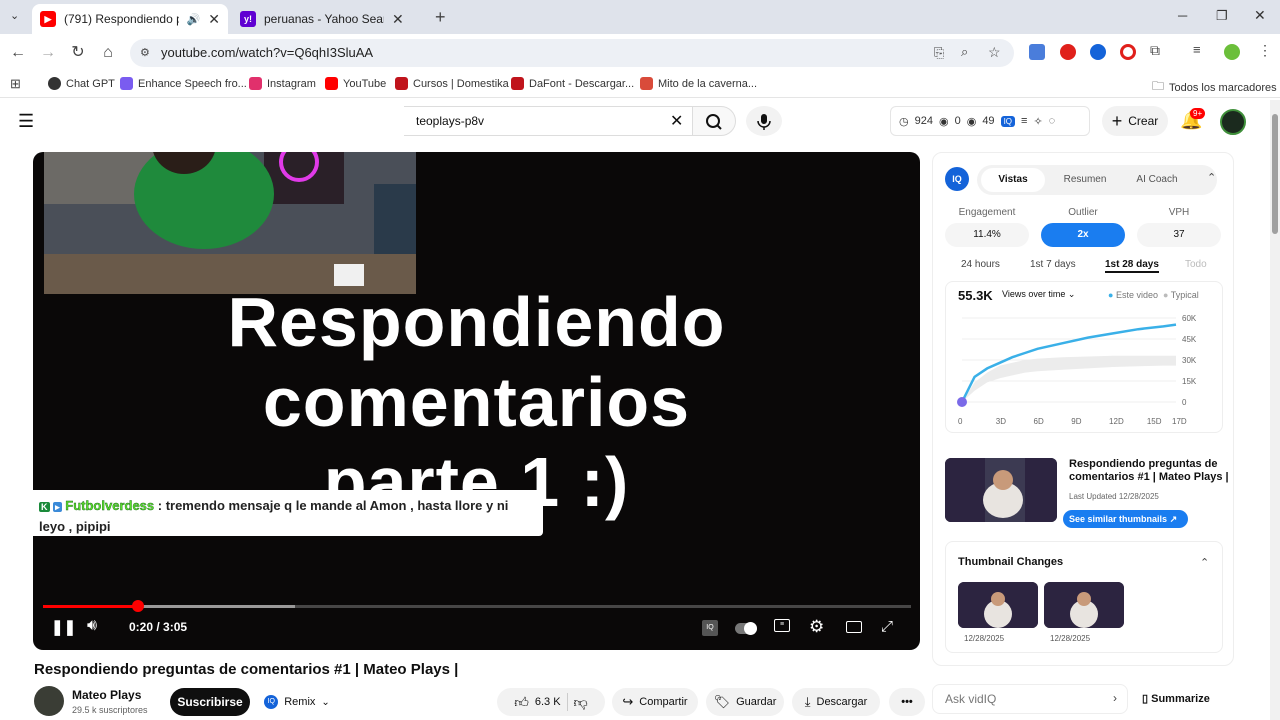 This screenshot has height=720, width=1280. Describe the element at coordinates (1155, 50) in the screenshot. I see `extensions-puzzle-icon: ⧉` at that location.